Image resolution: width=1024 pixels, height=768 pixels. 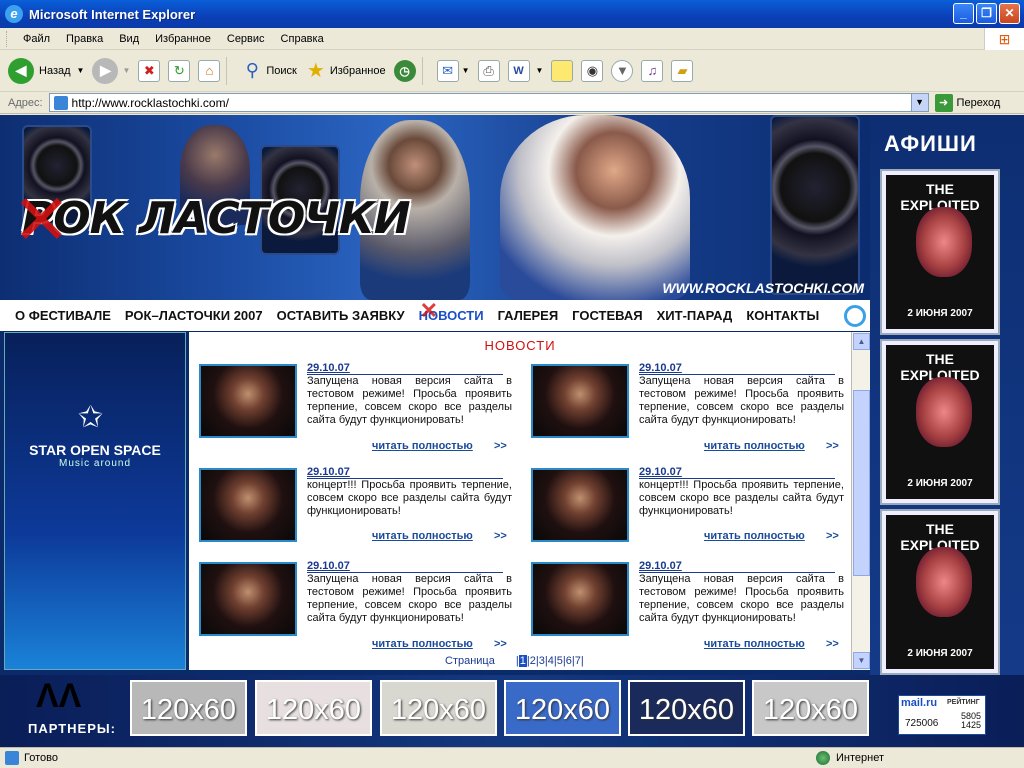 I want to click on folder-button: ▰, so click(x=682, y=70).